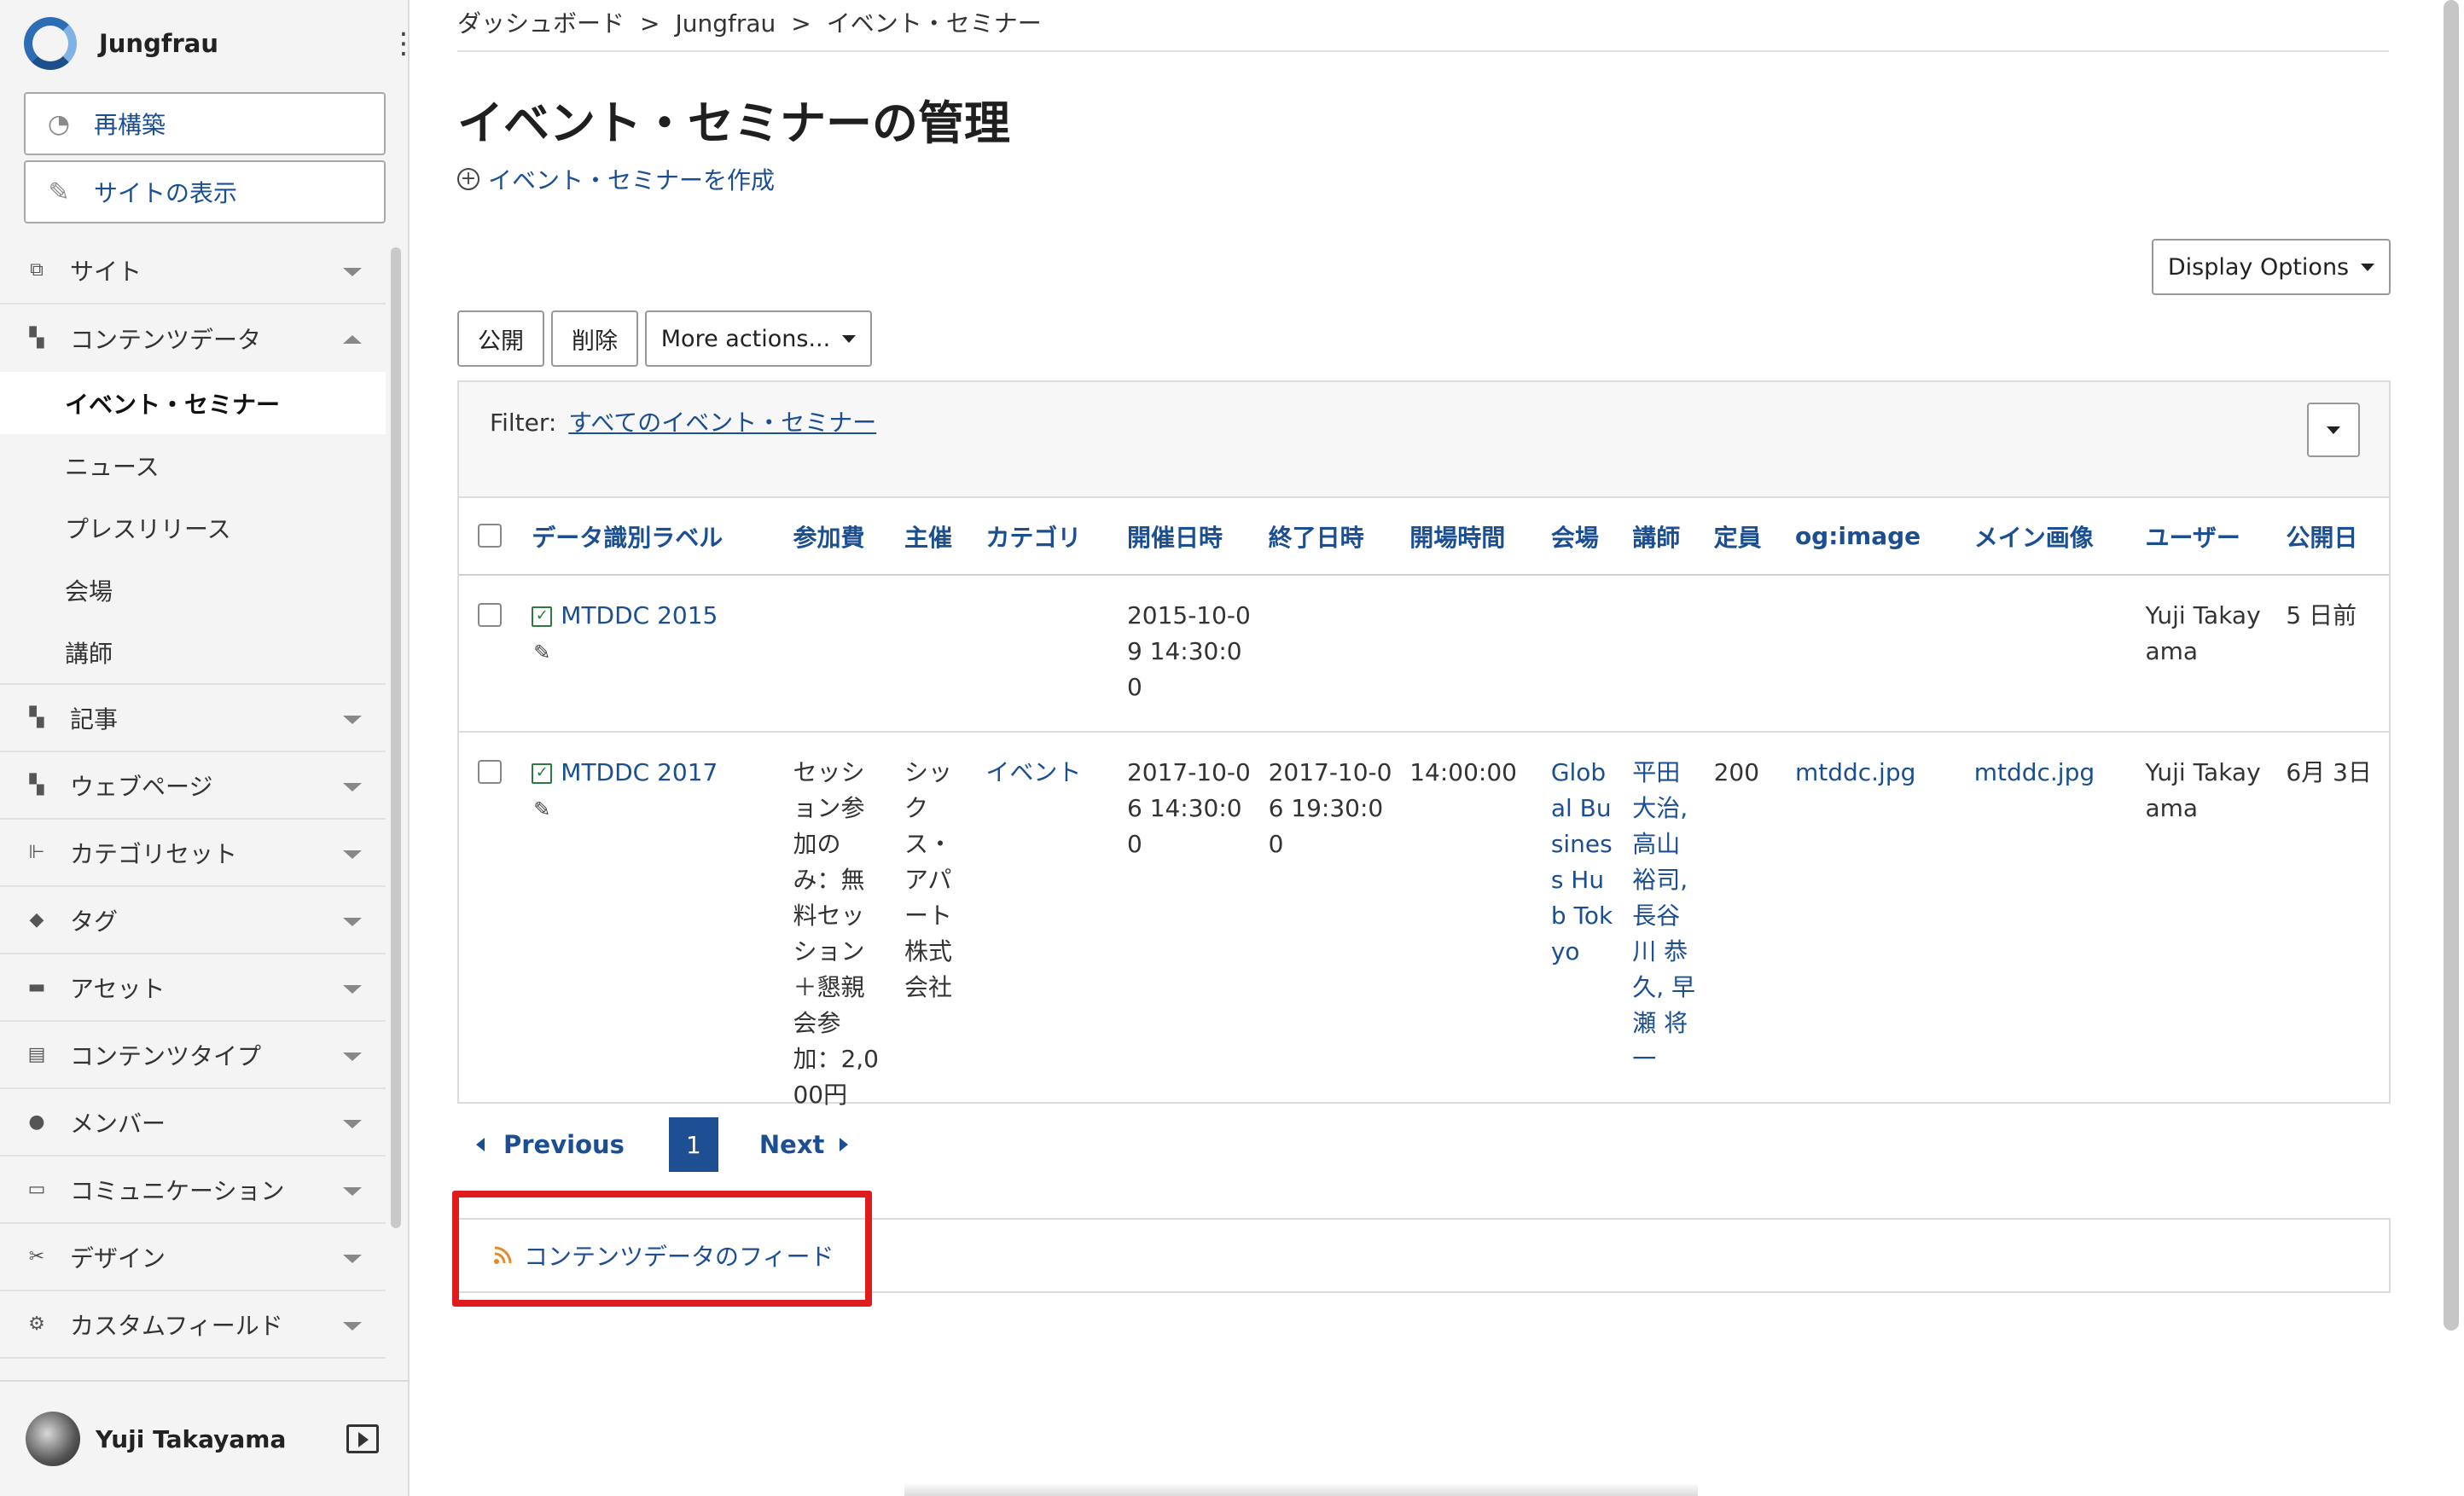 Image resolution: width=2464 pixels, height=1496 pixels. I want to click on sidebar-item-custom-fields: ⚙ カスタムフィールド, so click(193, 1325).